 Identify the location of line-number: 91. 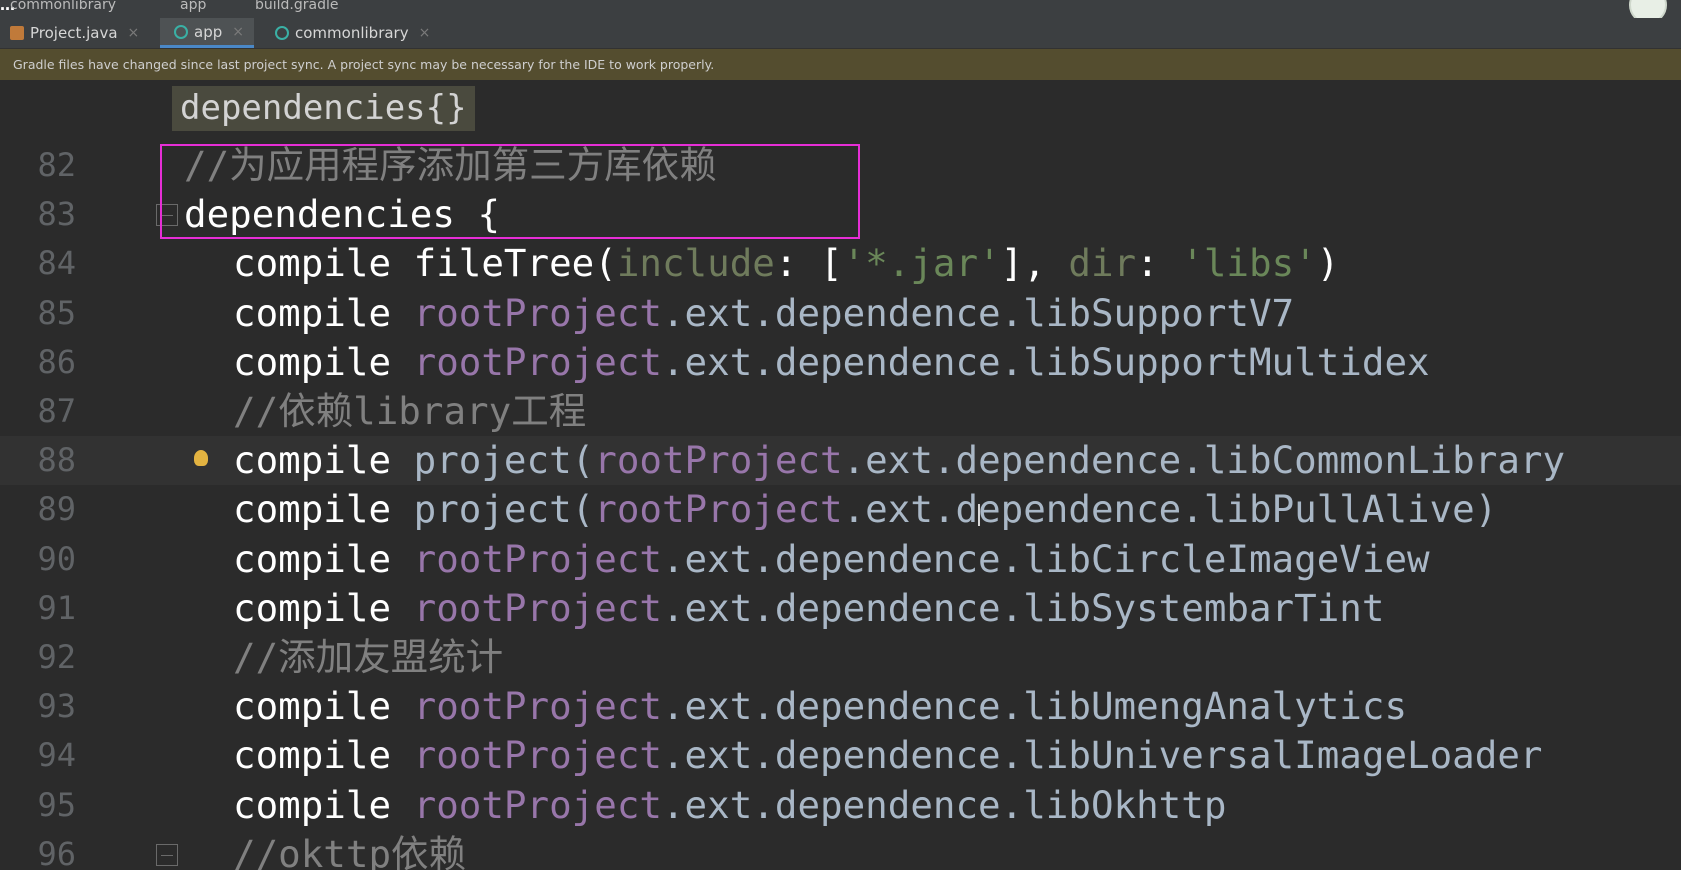
(56, 607).